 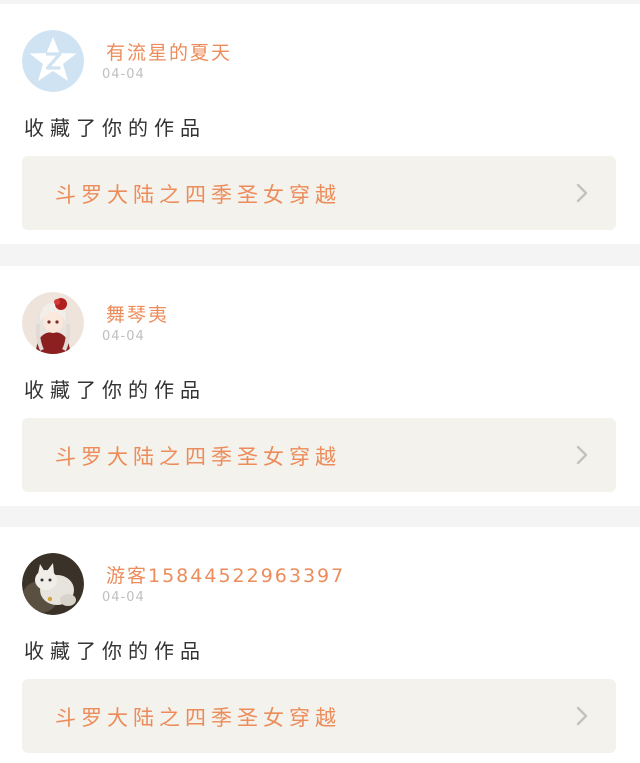 I want to click on username: 有流星的夏天, so click(x=169, y=51).